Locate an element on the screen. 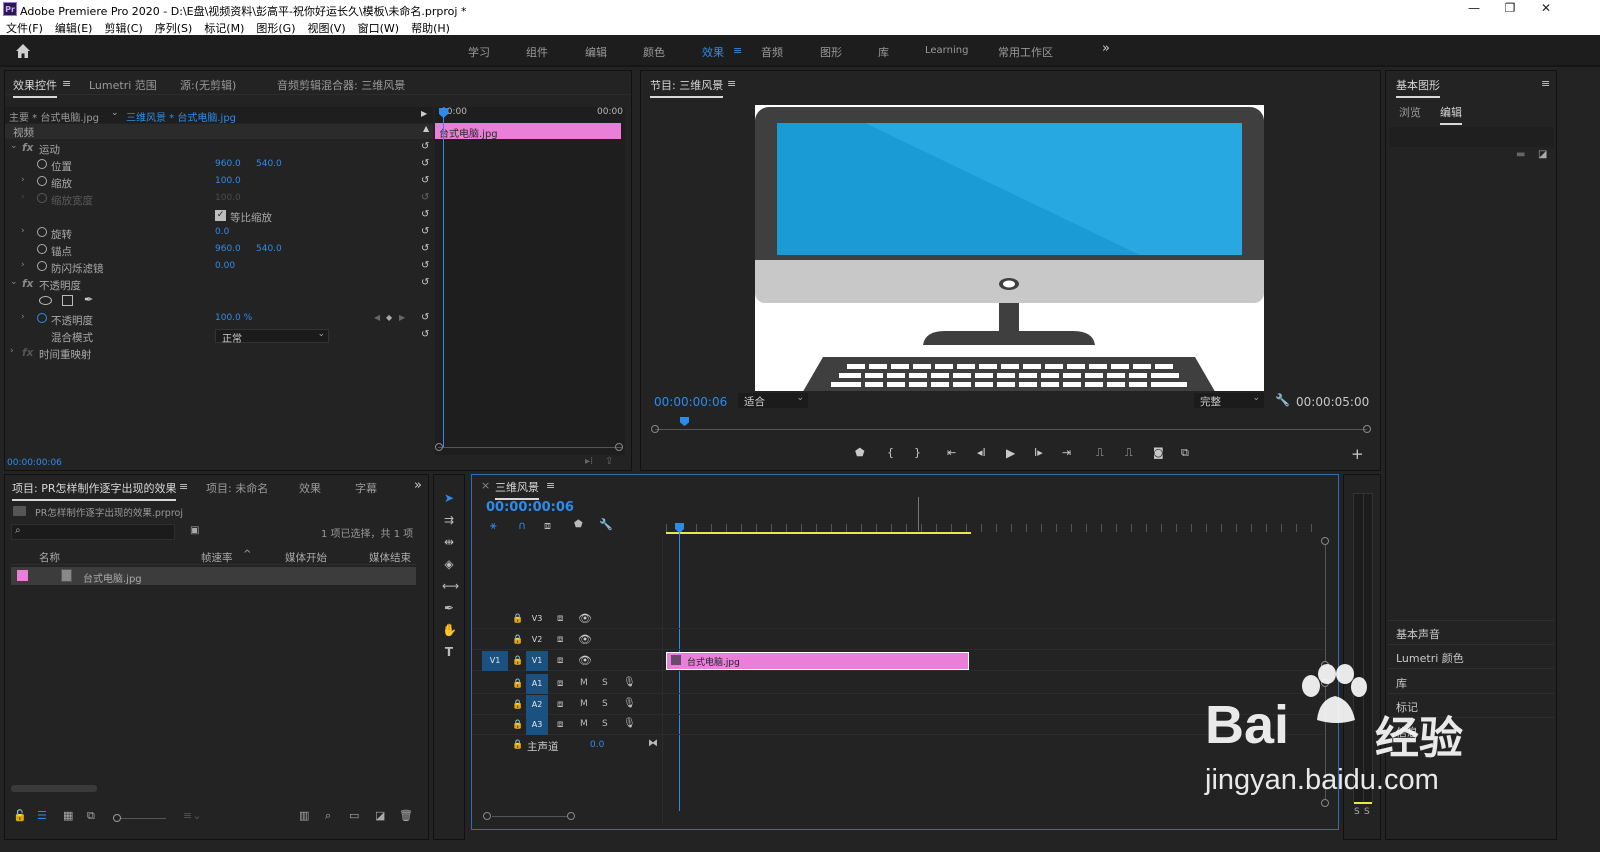  linked-selection-icon: ⧈ is located at coordinates (547, 526).